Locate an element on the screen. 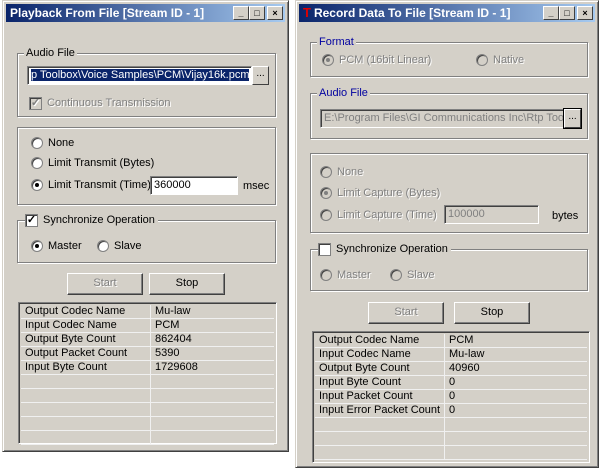 This screenshot has width=601, height=470. master-label: Master is located at coordinates (65, 246).